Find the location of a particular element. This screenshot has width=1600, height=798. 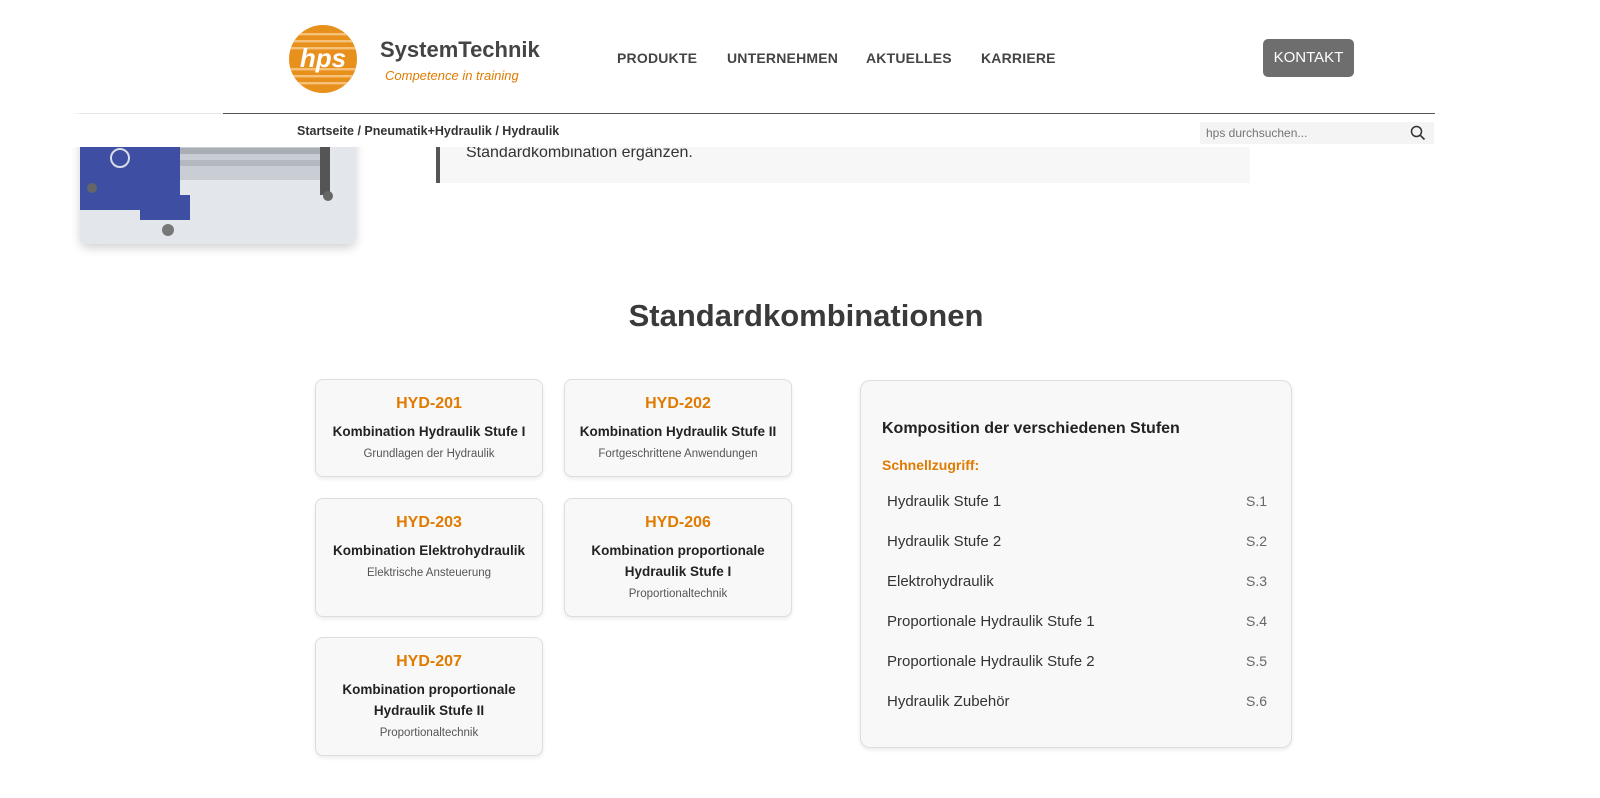

nav-aktuelles: AKTUELLES is located at coordinates (909, 58).